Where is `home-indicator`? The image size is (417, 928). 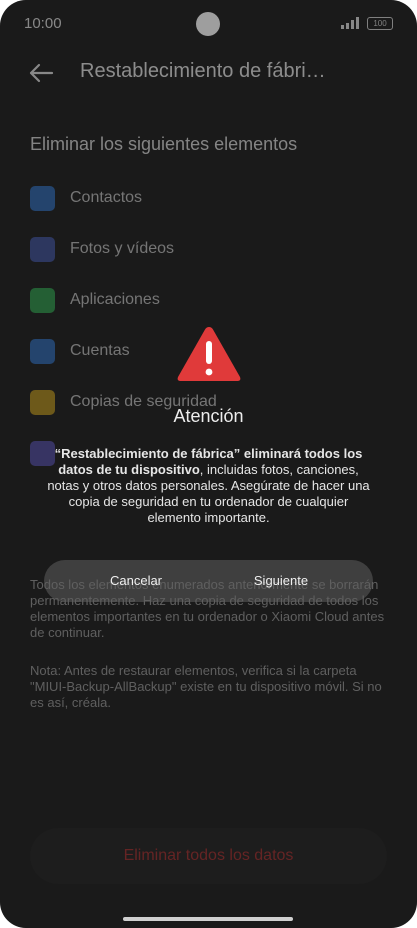
home-indicator is located at coordinates (208, 919).